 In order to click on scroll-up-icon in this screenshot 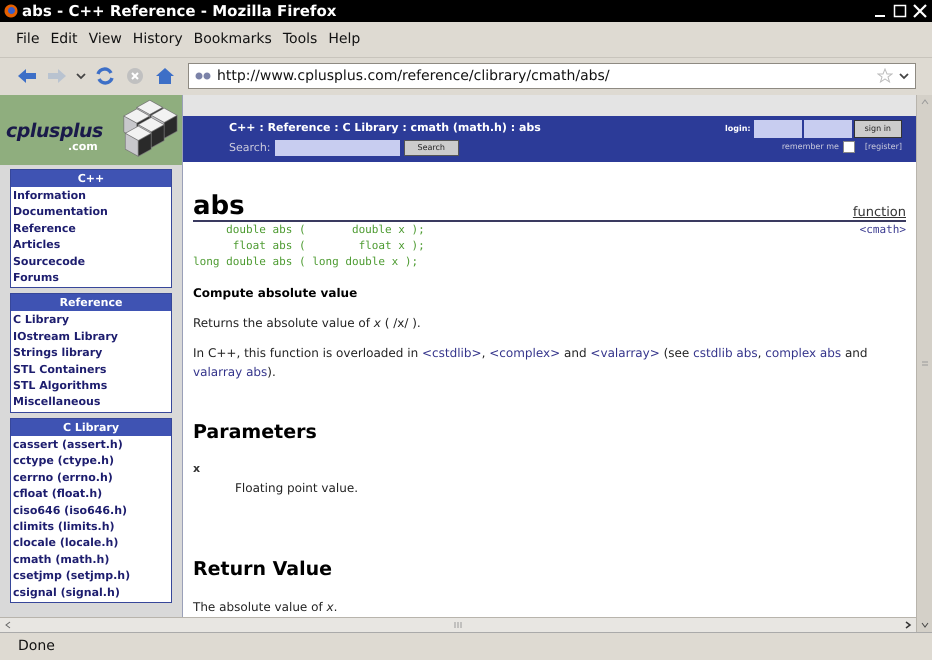, I will do `click(924, 102)`.